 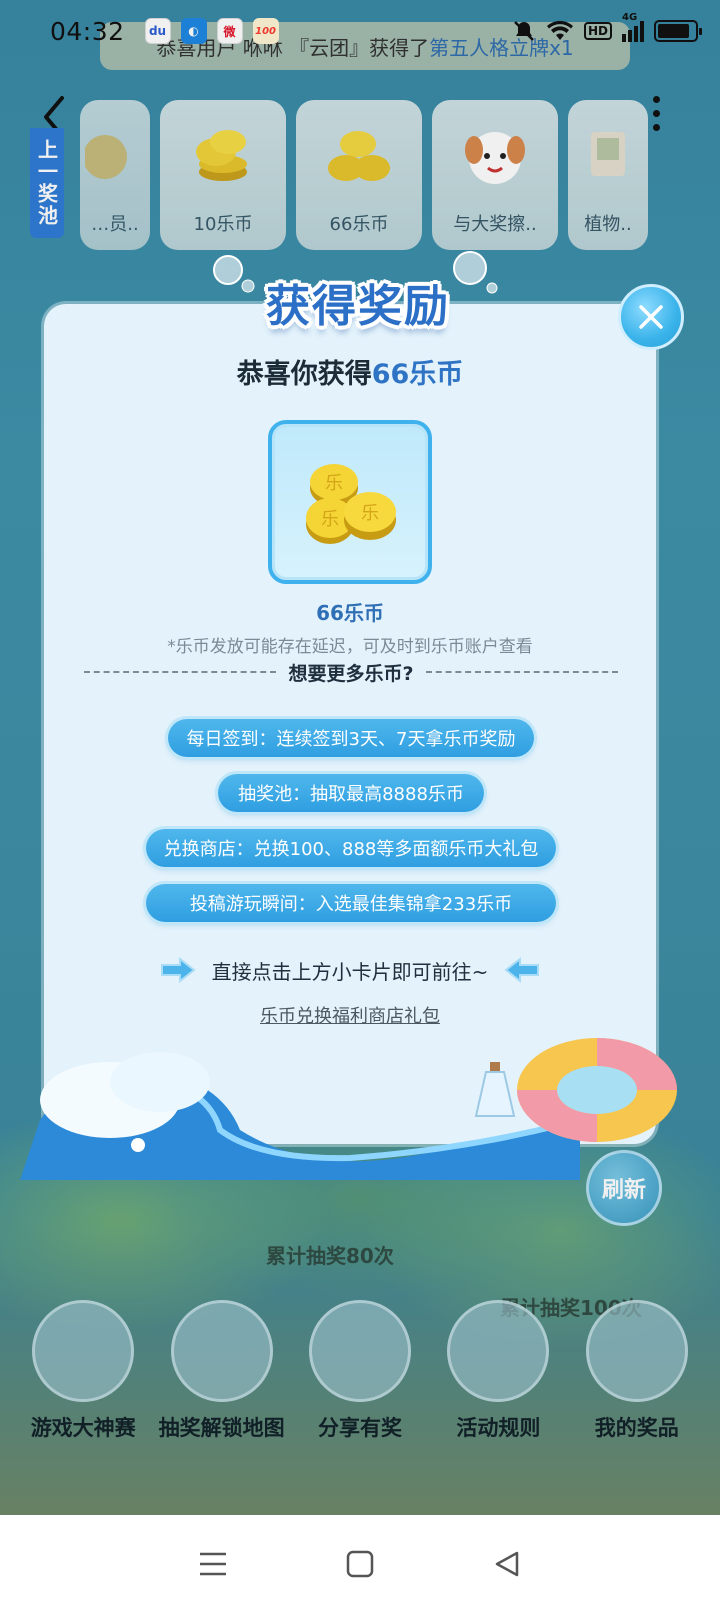 I want to click on back-button, so click(x=507, y=1564).